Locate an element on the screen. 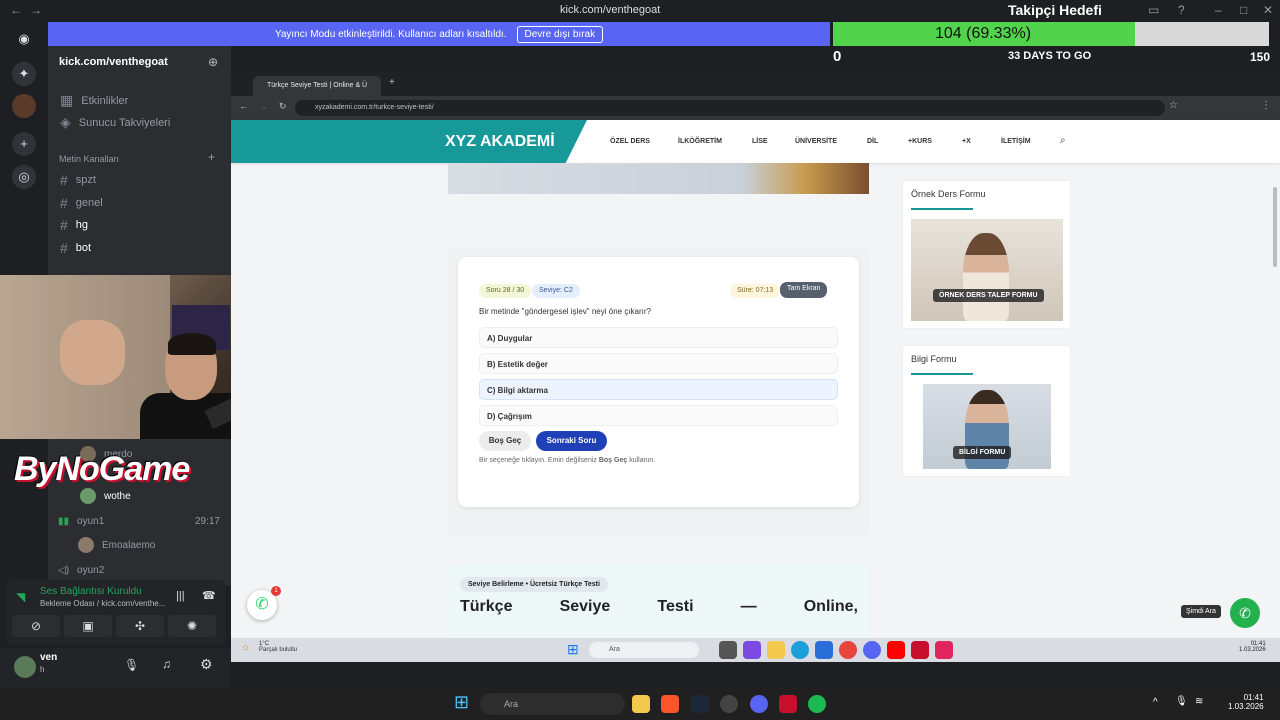  call-button: ✆ is located at coordinates (1245, 613).